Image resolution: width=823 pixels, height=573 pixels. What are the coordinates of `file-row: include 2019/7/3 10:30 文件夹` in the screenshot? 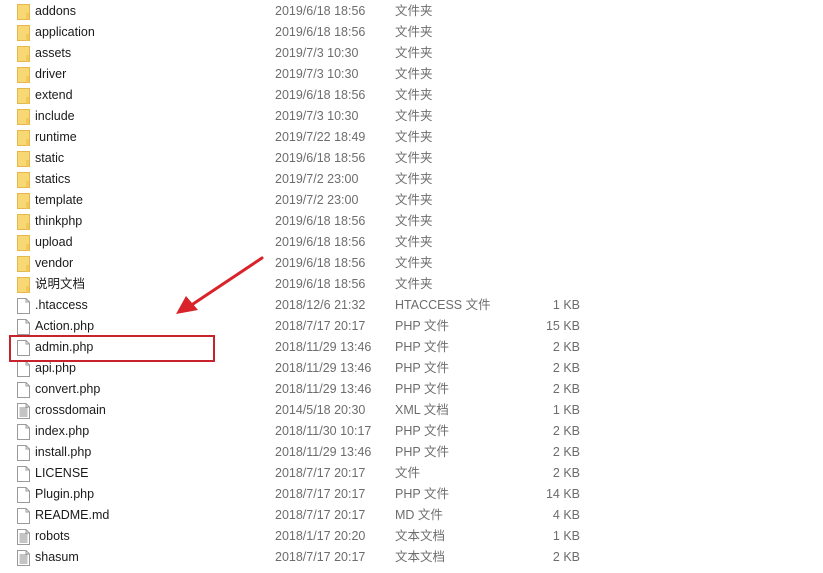 It's located at (411, 116).